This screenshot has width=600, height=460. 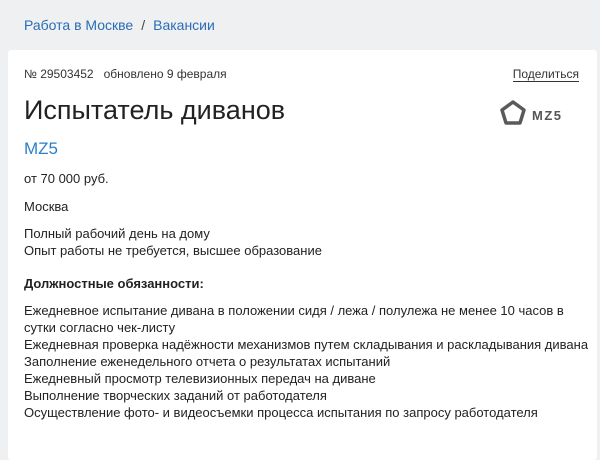 I want to click on company-logo: MZ5, so click(x=531, y=115).